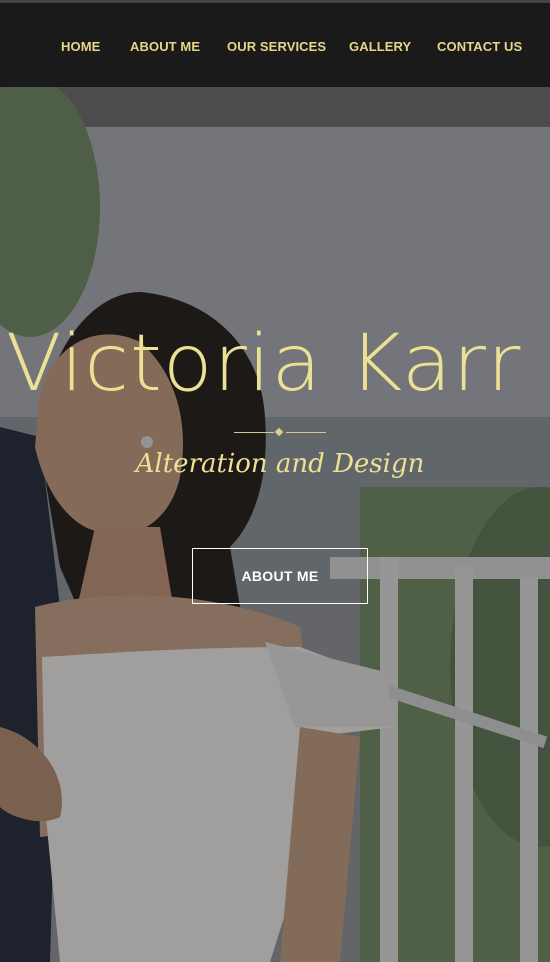 Image resolution: width=550 pixels, height=962 pixels. I want to click on divider-line-left, so click(254, 432).